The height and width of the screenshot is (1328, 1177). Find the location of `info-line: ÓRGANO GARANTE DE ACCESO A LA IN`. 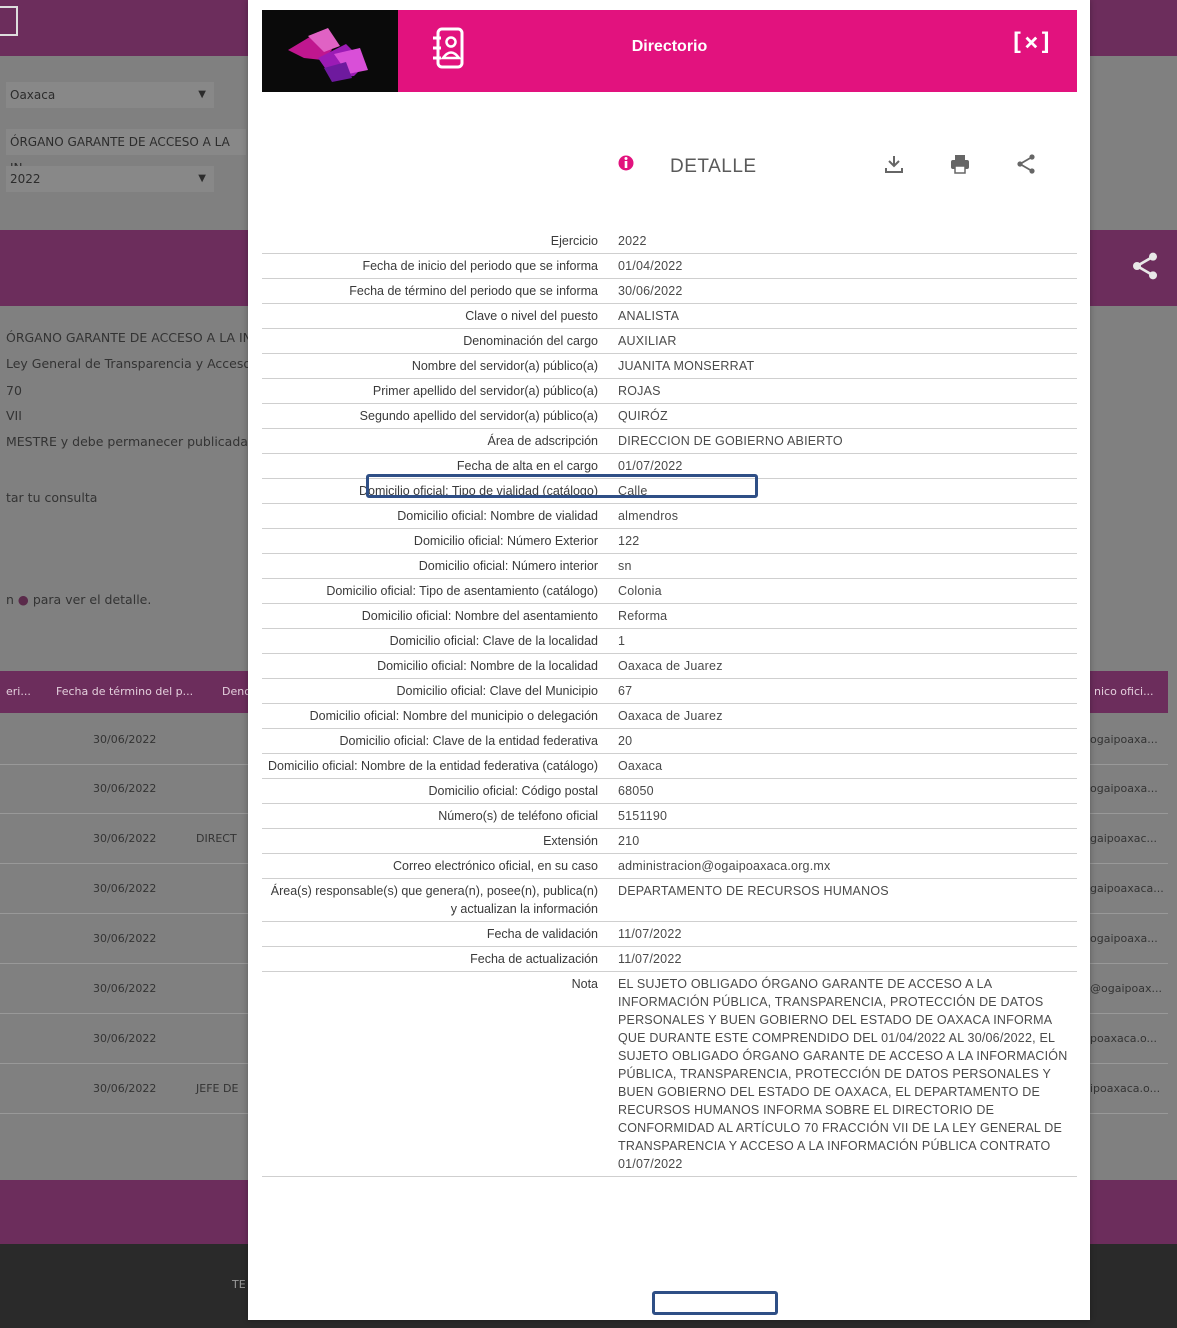

info-line: ÓRGANO GARANTE DE ACCESO A LA IN is located at coordinates (129, 337).